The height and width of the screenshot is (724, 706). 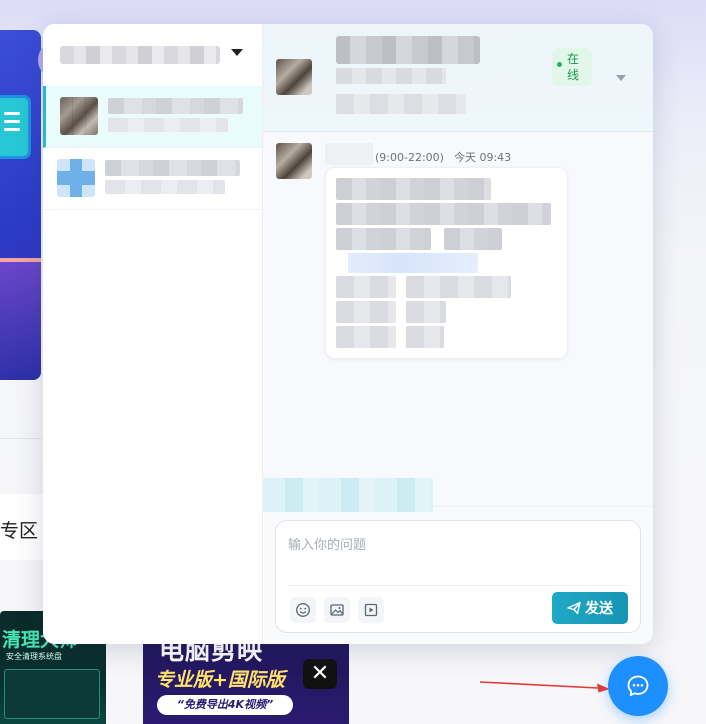 What do you see at coordinates (574, 608) in the screenshot?
I see `send-icon` at bounding box center [574, 608].